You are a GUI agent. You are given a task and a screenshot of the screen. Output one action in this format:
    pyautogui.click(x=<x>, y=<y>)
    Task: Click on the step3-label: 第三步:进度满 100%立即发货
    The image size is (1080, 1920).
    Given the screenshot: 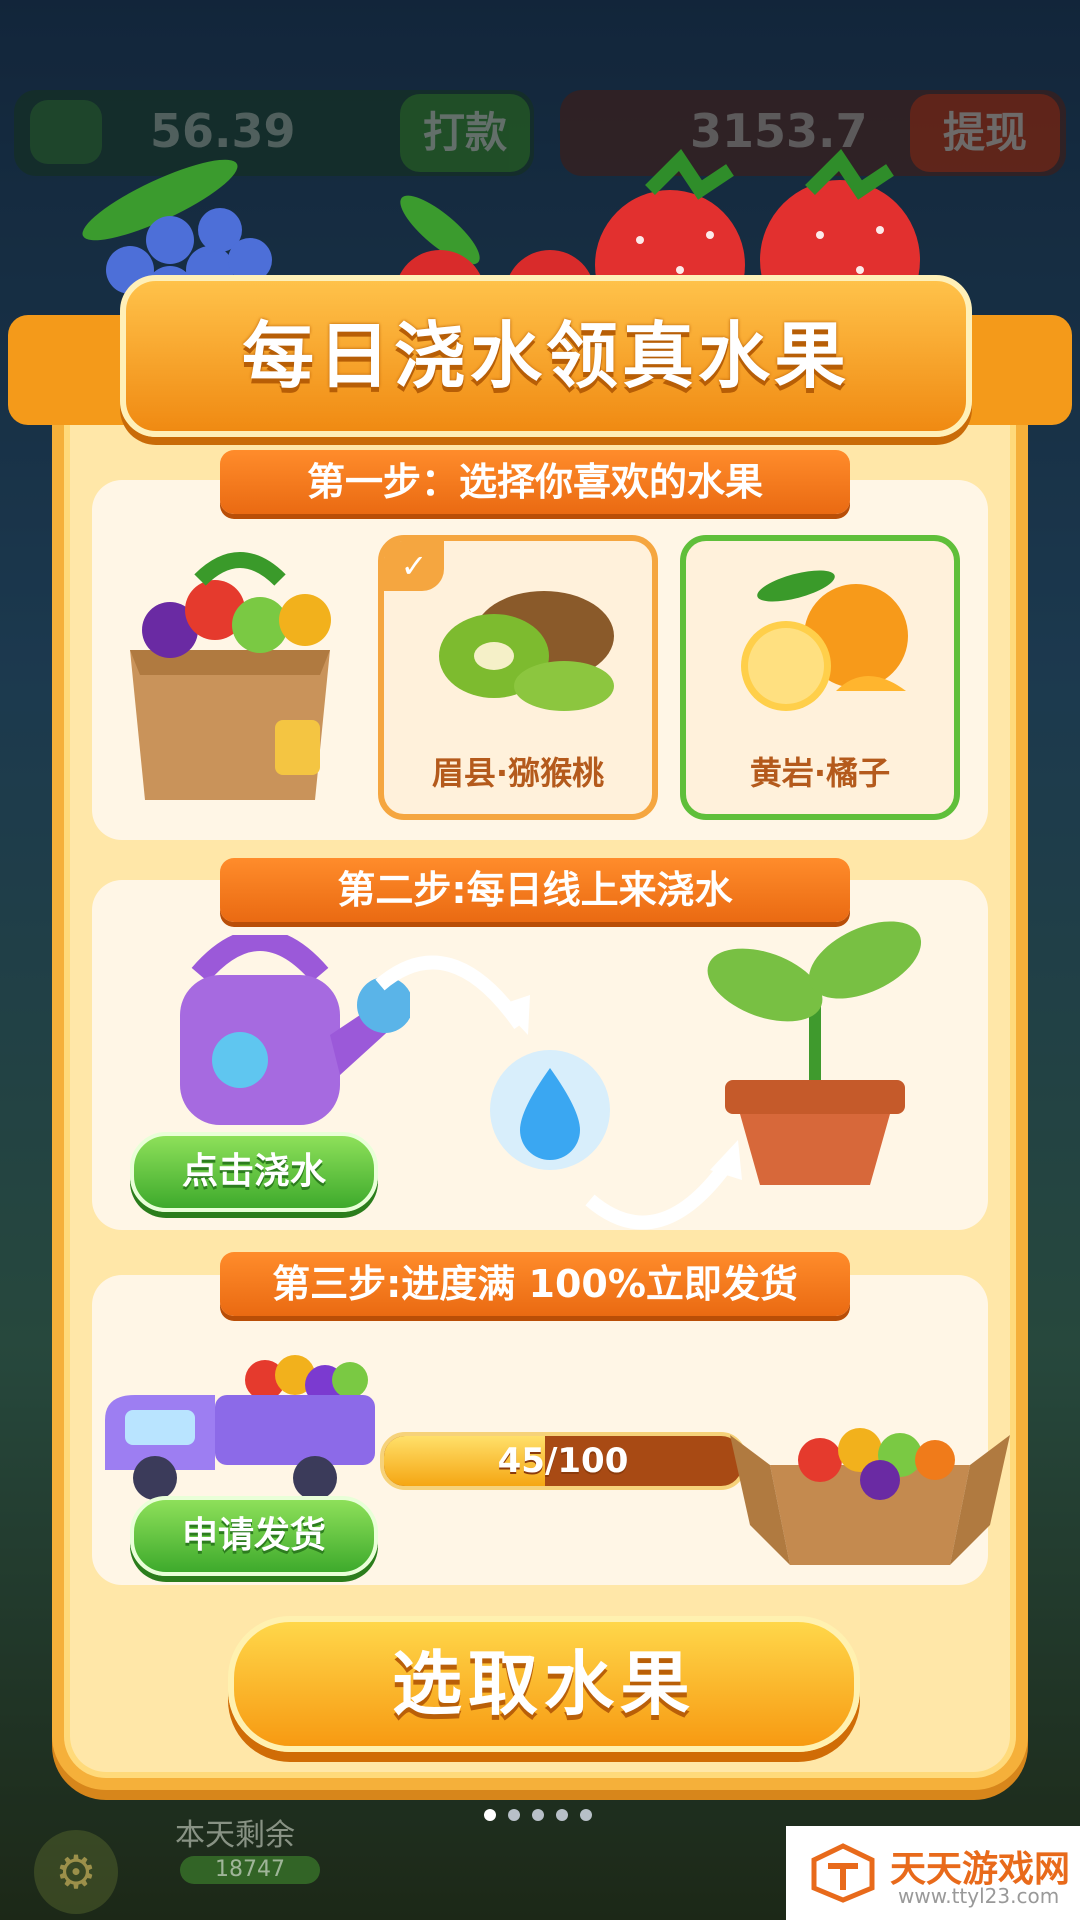 What is the action you would take?
    pyautogui.click(x=535, y=1284)
    